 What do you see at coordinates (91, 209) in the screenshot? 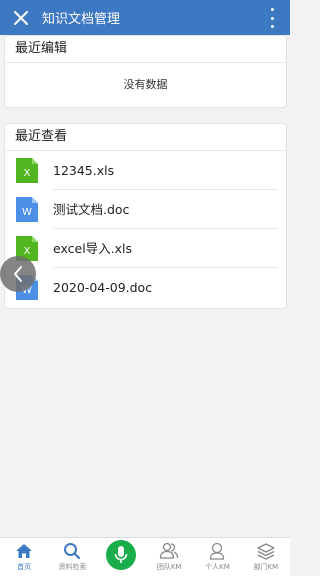
I see `file-name: 测试文档.doc` at bounding box center [91, 209].